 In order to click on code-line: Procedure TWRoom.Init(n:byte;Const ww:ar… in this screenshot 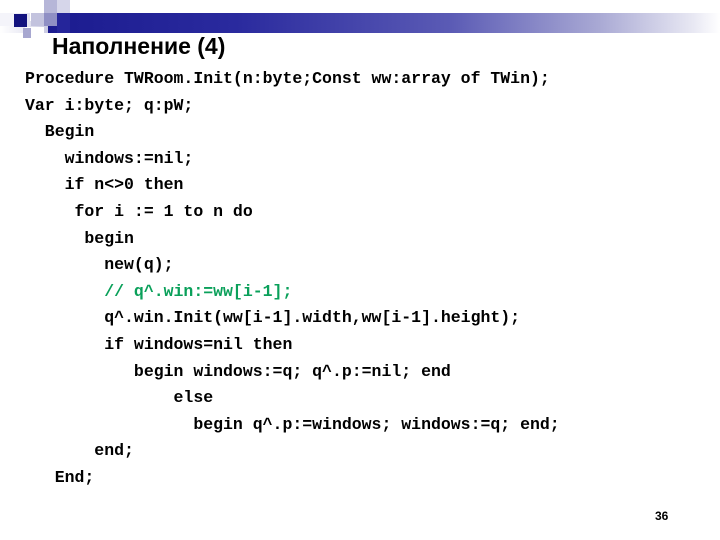, I will do `click(287, 78)`.